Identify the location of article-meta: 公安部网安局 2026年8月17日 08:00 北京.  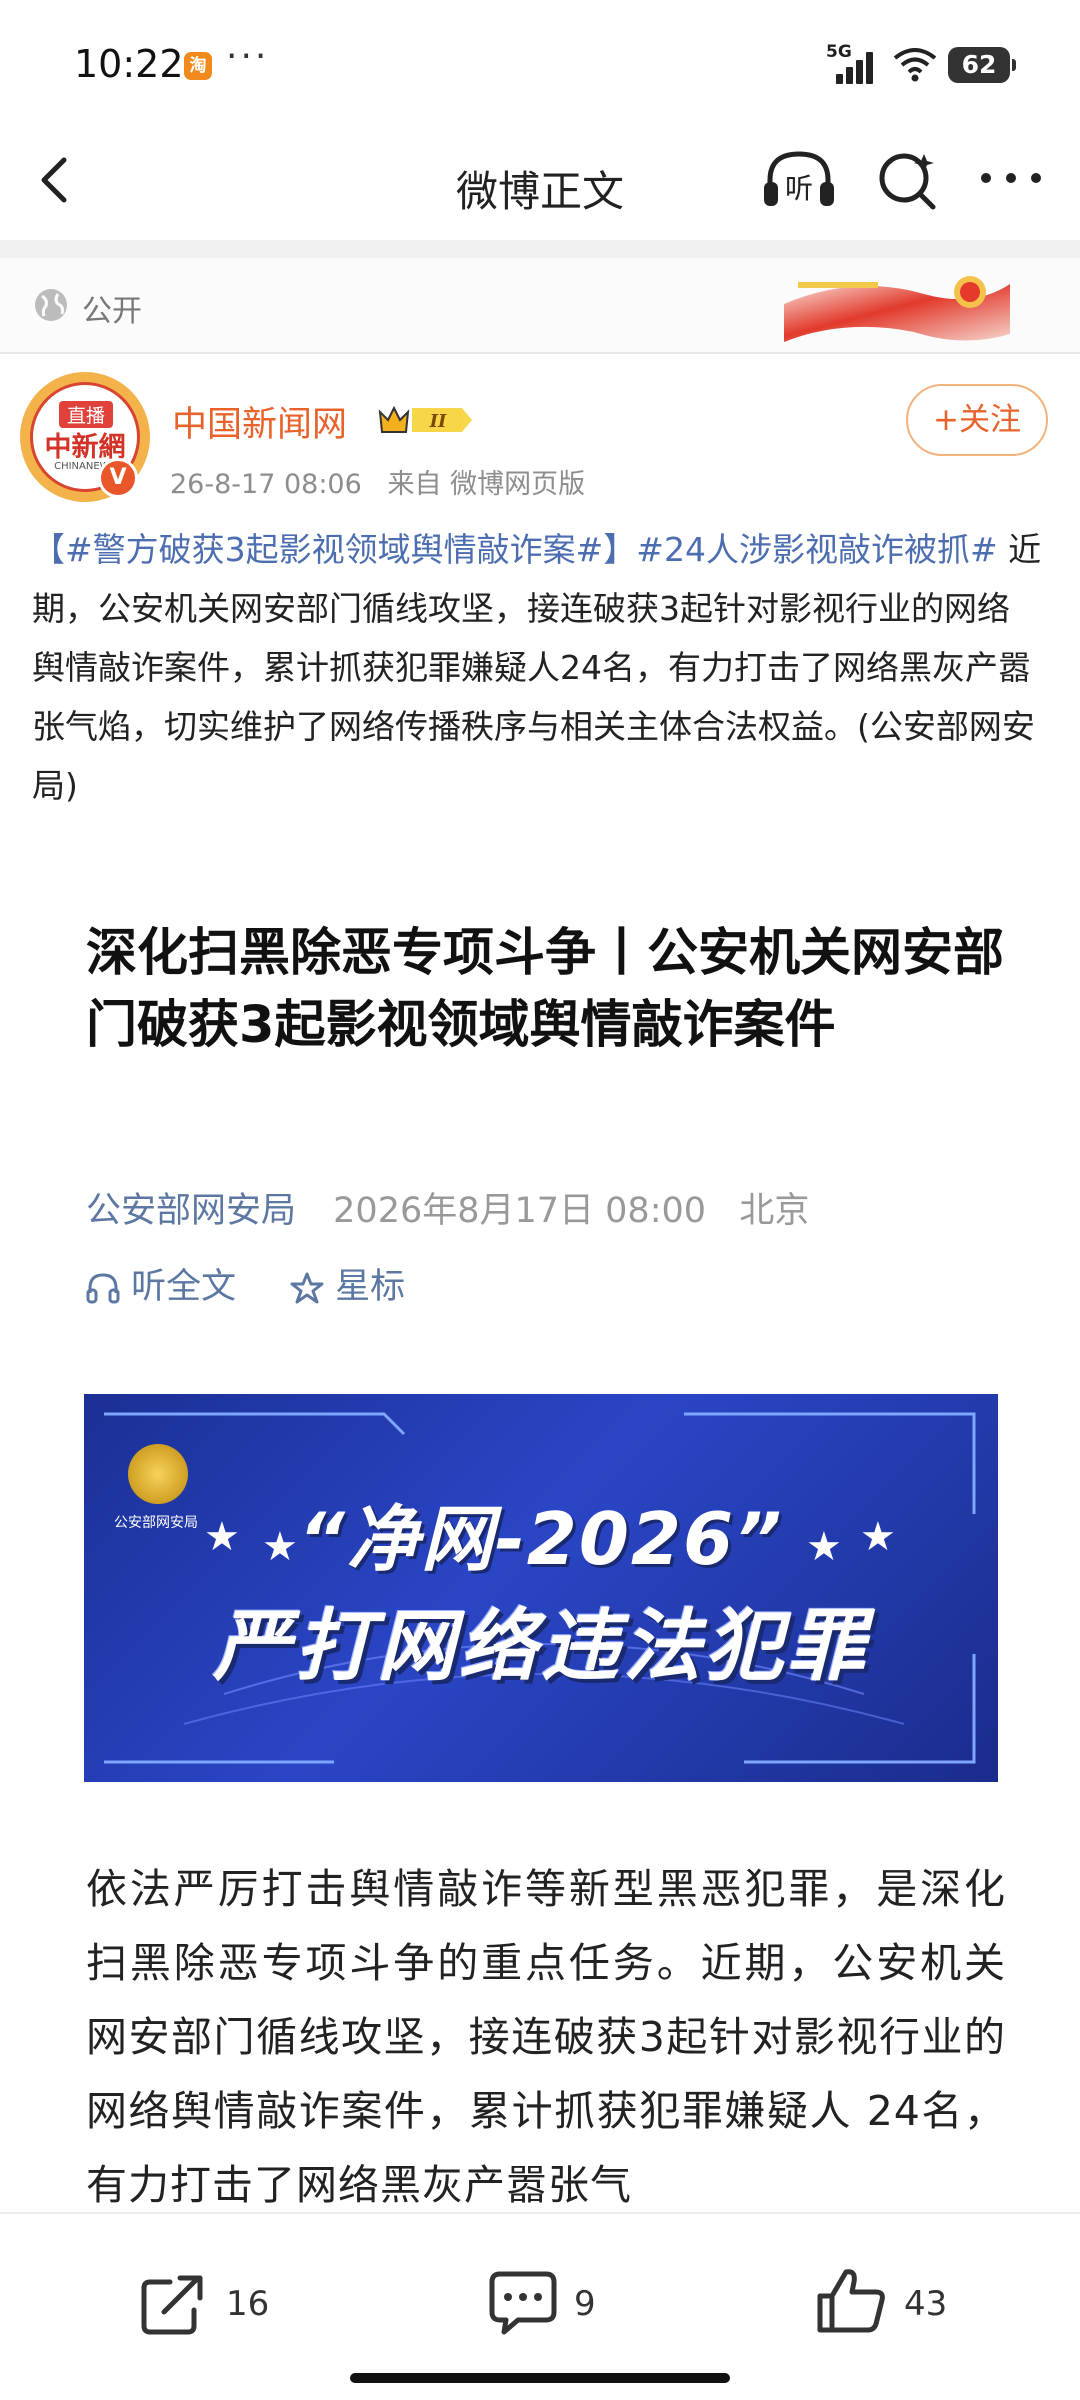
(447, 1207).